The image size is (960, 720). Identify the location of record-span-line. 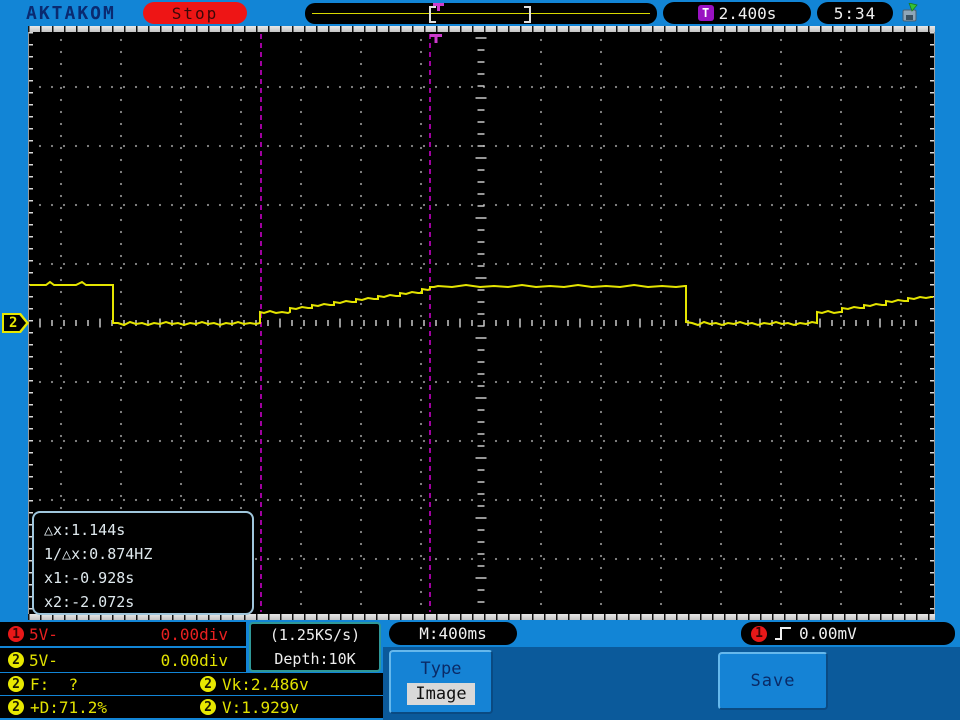
(481, 13).